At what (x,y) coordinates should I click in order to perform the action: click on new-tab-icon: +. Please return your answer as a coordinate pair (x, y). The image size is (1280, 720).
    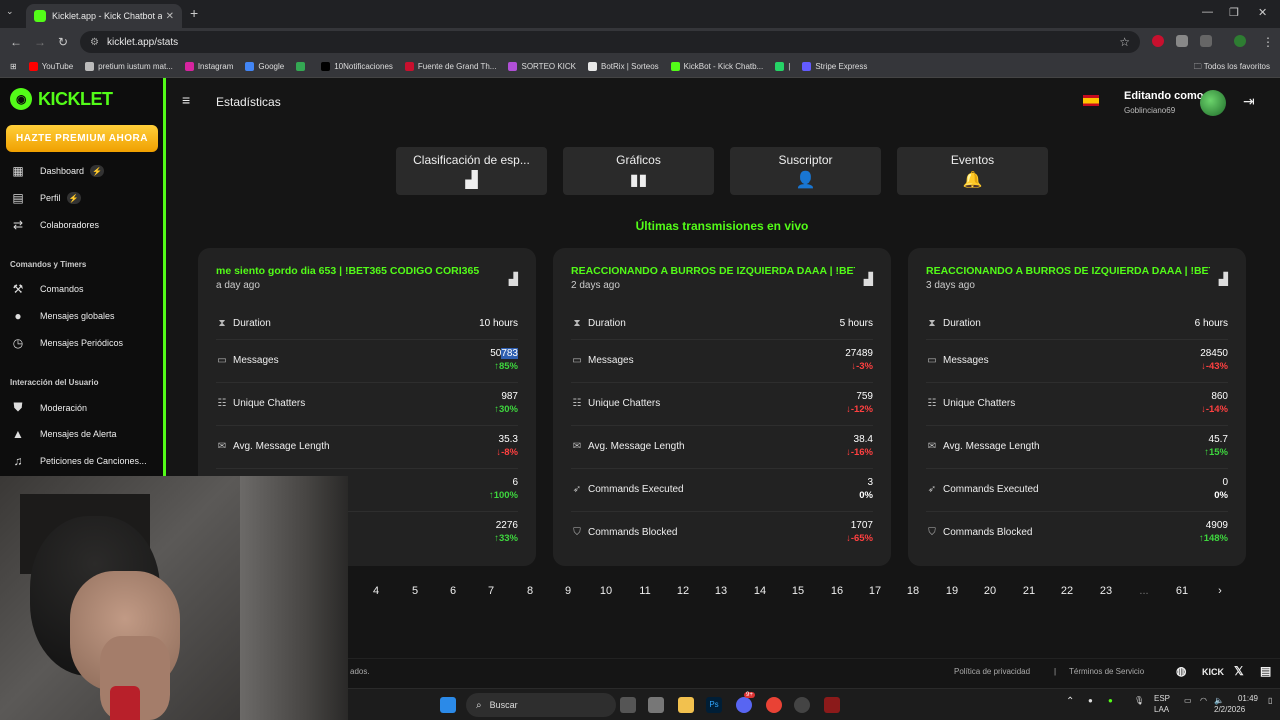
    Looking at the image, I should click on (194, 13).